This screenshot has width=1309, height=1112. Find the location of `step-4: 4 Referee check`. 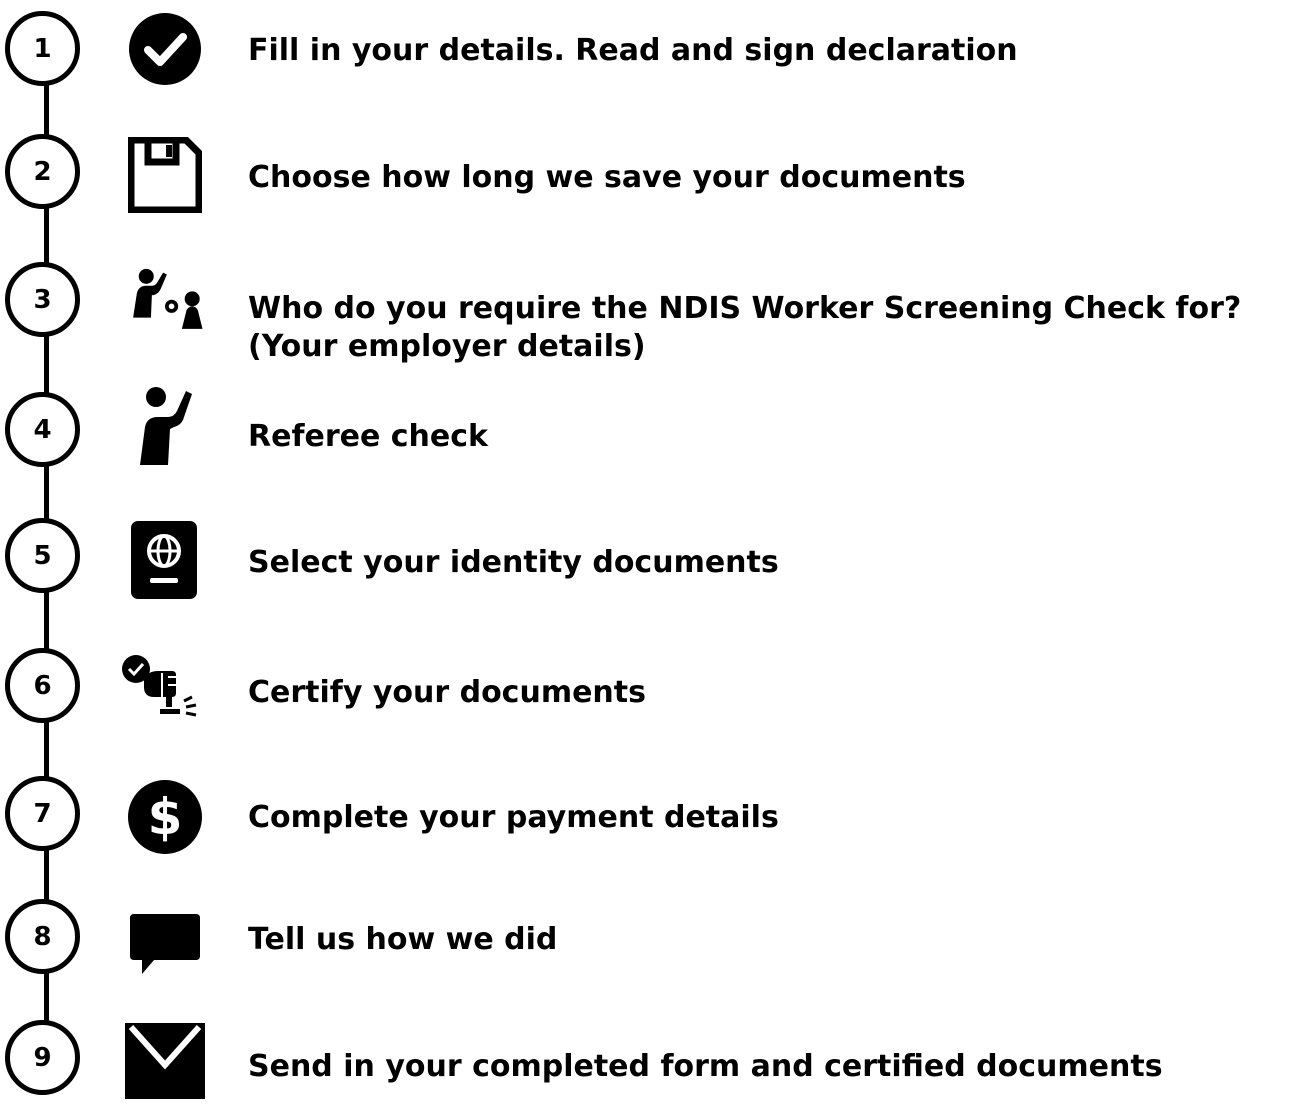

step-4: 4 Referee check is located at coordinates (654, 436).